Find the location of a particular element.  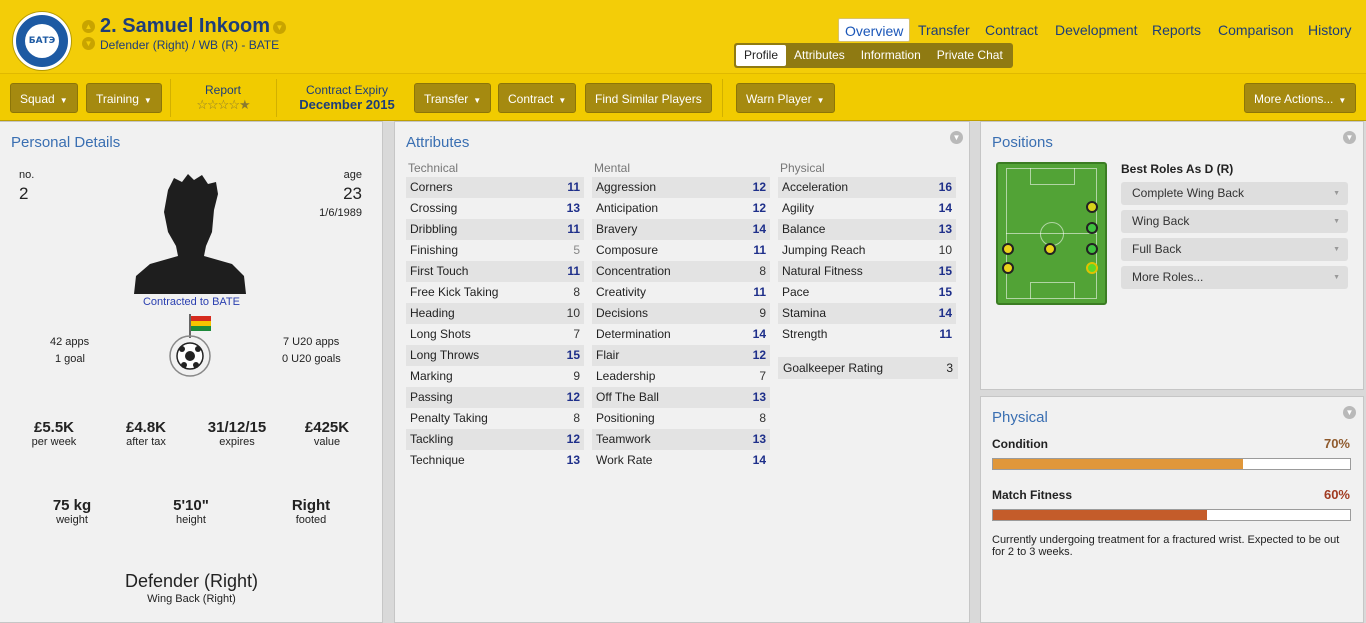

positions-collapse-icon: ▼ is located at coordinates (1349, 137).